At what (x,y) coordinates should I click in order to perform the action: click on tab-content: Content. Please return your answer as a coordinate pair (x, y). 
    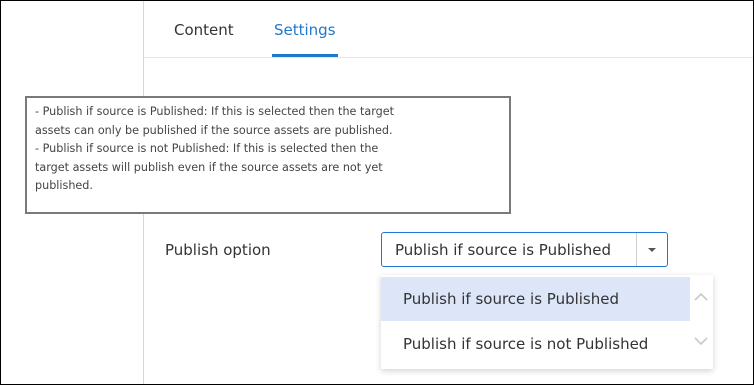
    Looking at the image, I should click on (204, 39).